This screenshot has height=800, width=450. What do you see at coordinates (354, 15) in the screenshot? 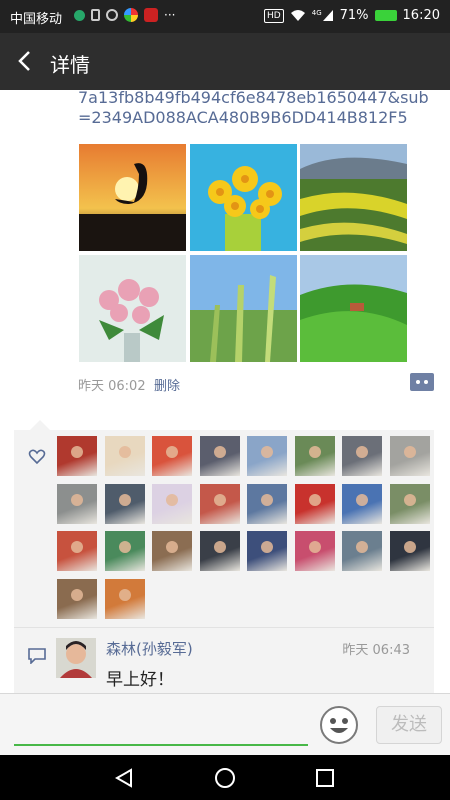
I see `battery-percent: 71%` at bounding box center [354, 15].